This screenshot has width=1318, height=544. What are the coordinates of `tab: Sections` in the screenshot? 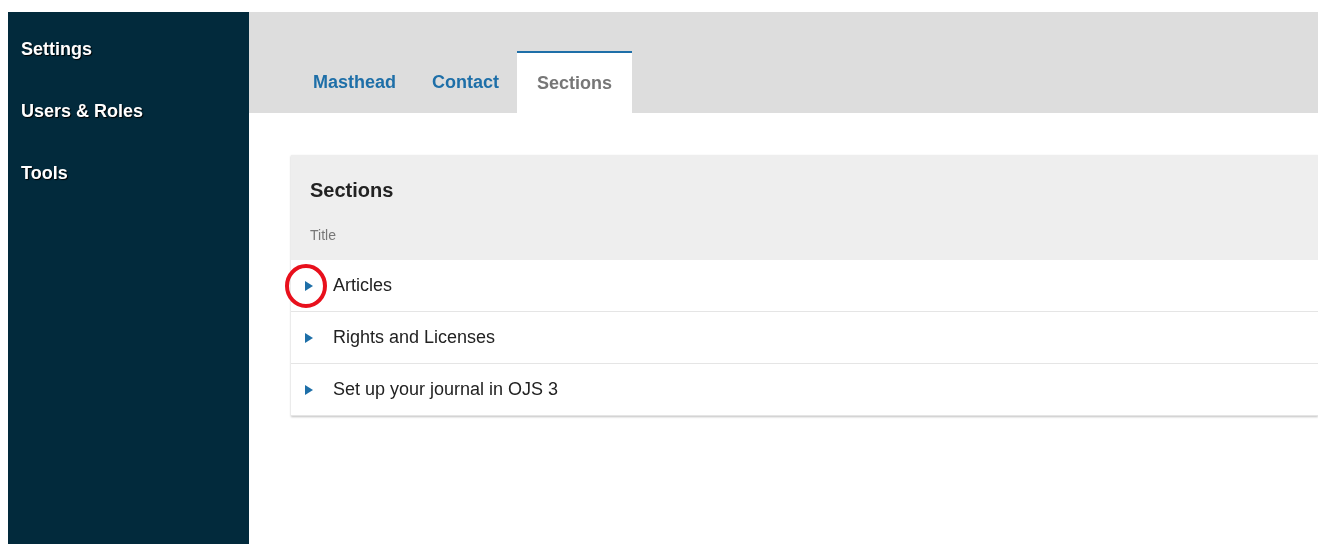 It's located at (575, 82).